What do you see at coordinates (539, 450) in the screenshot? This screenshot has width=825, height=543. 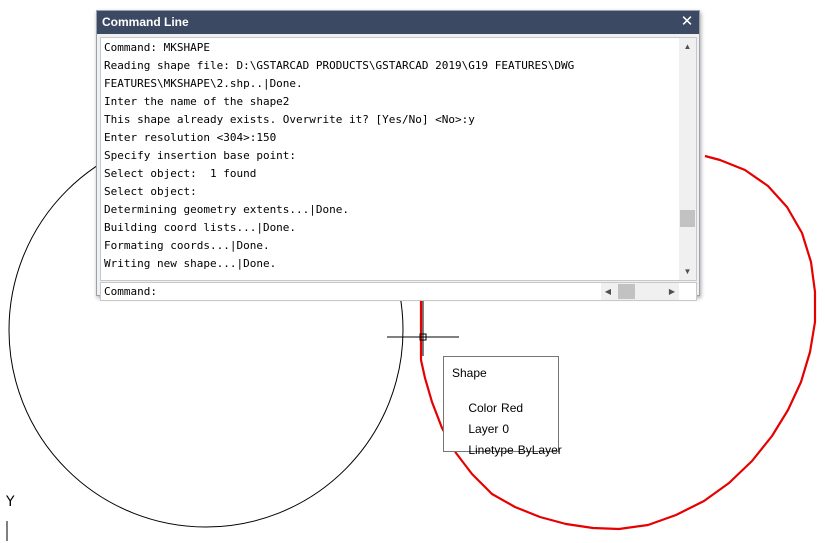 I see `tooltip-value: ByLayer` at bounding box center [539, 450].